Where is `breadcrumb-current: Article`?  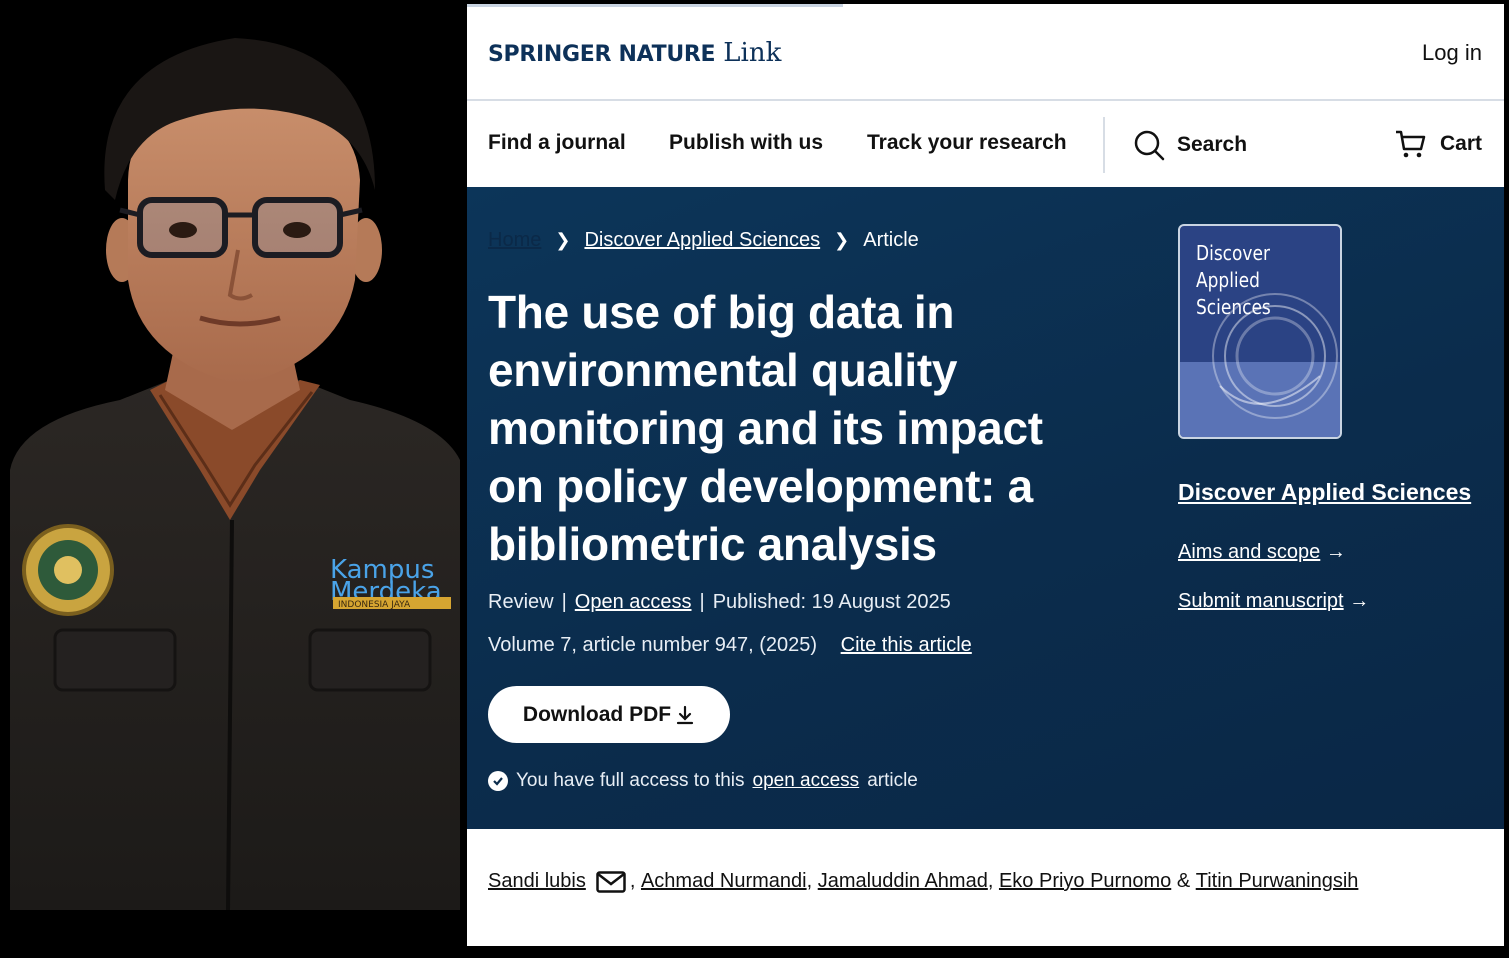
breadcrumb-current: Article is located at coordinates (891, 240).